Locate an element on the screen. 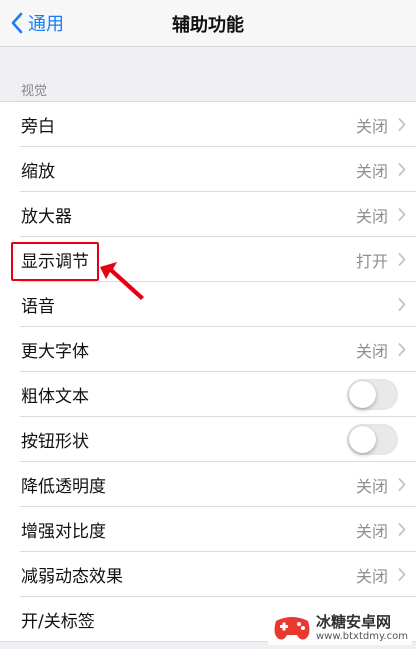  row-larger-text: 更大字体 关闭 is located at coordinates (208, 349).